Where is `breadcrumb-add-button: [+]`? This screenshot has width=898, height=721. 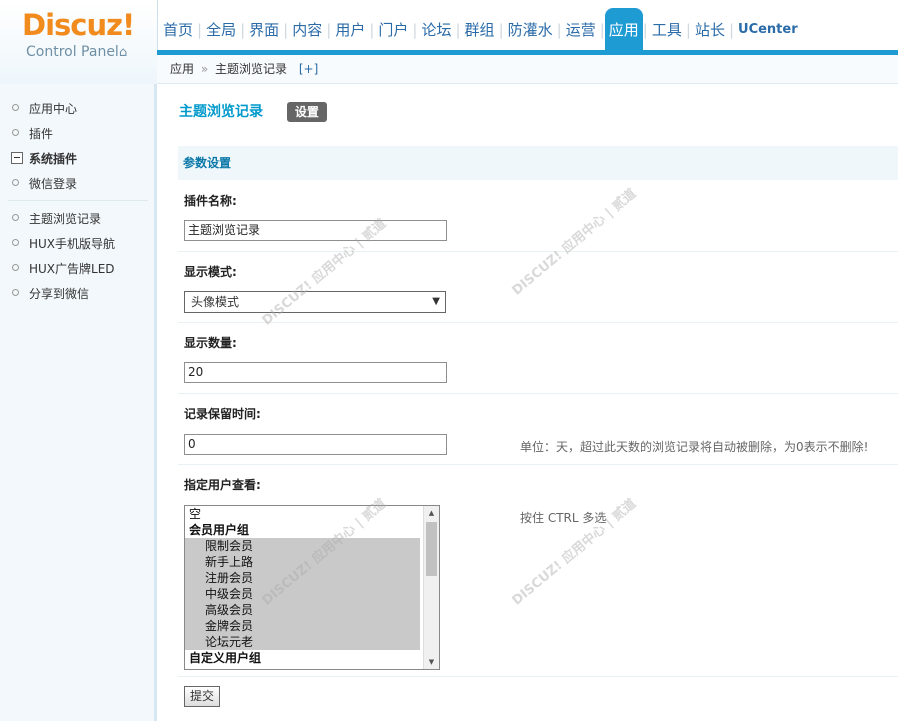
breadcrumb-add-button: [+] is located at coordinates (308, 69).